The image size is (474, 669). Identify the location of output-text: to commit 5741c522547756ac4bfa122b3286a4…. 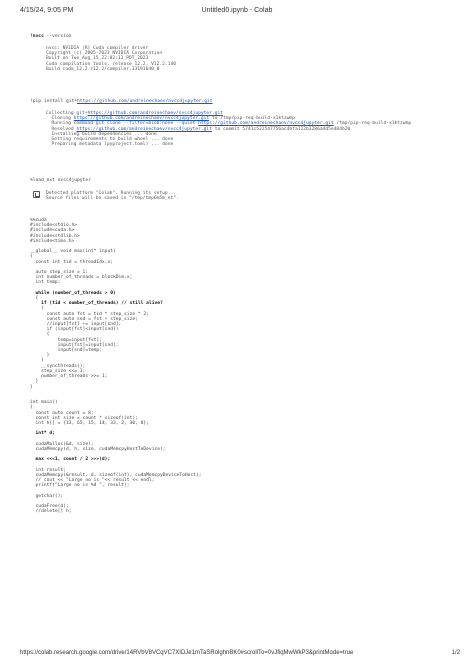
(281, 129).